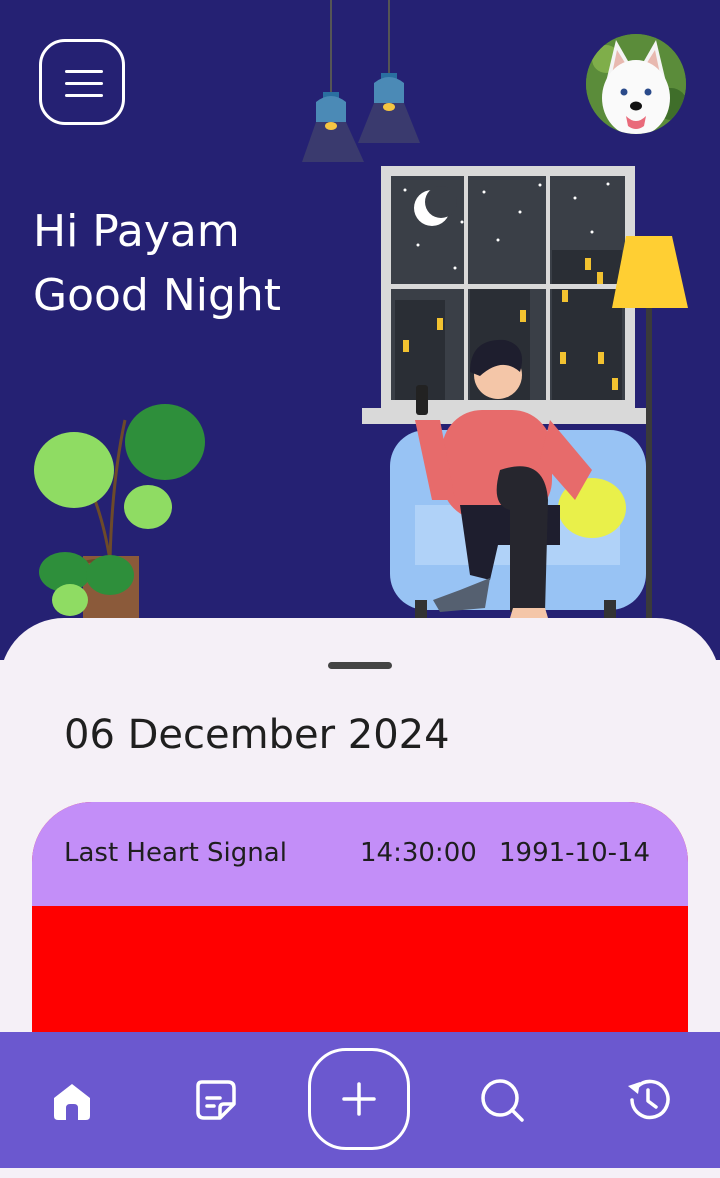 Image resolution: width=720 pixels, height=1178 pixels. I want to click on current-date: 06 December 2024, so click(257, 735).